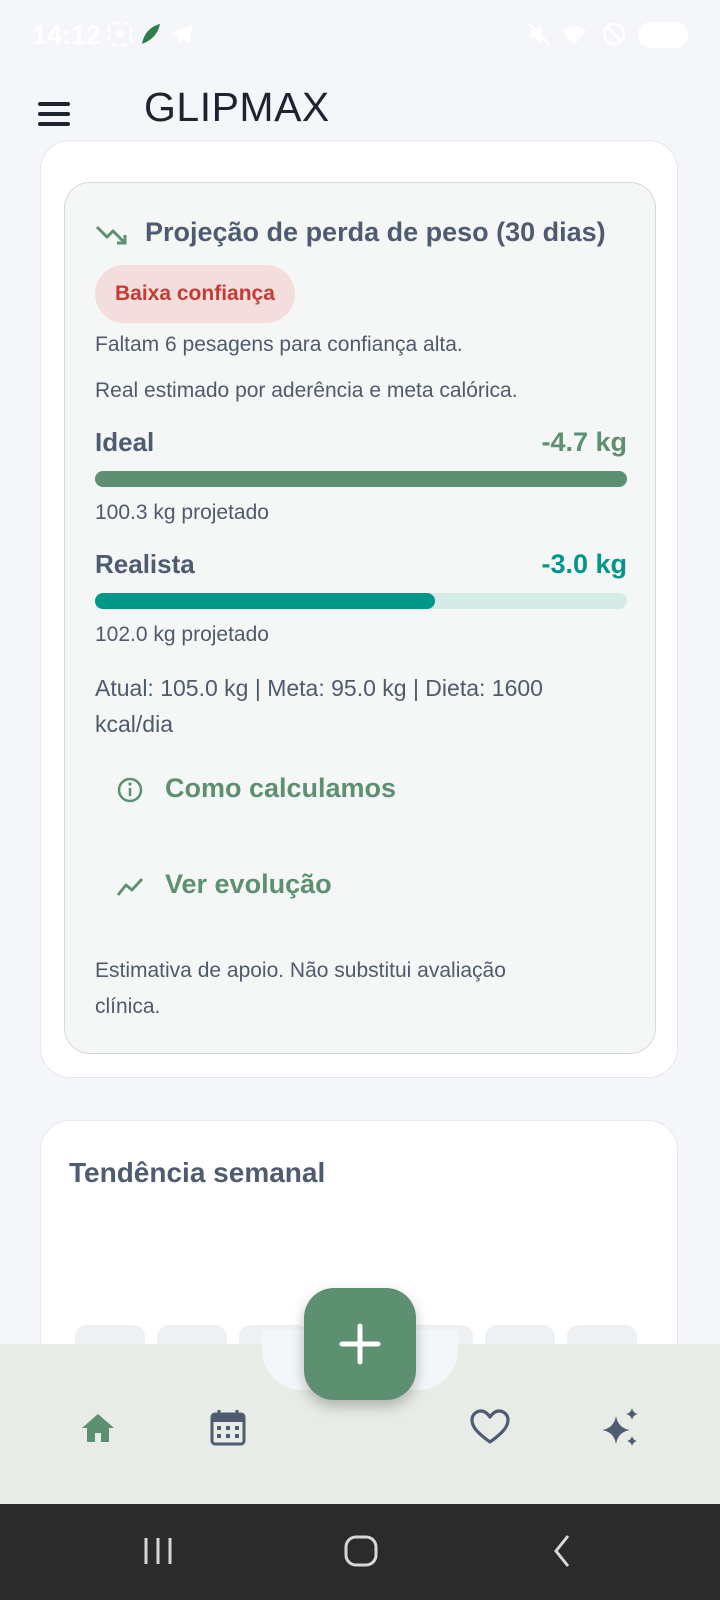 The height and width of the screenshot is (1600, 720). What do you see at coordinates (151, 34) in the screenshot?
I see `app-leaf-icon` at bounding box center [151, 34].